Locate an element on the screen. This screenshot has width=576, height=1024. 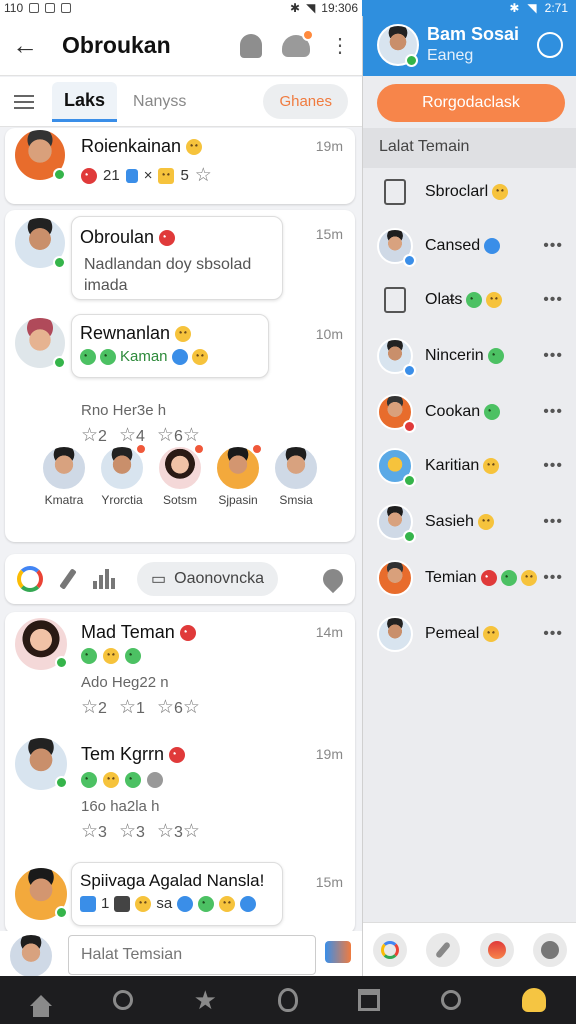
contact-item: Karitian ••• is located at coordinates (469, 466).